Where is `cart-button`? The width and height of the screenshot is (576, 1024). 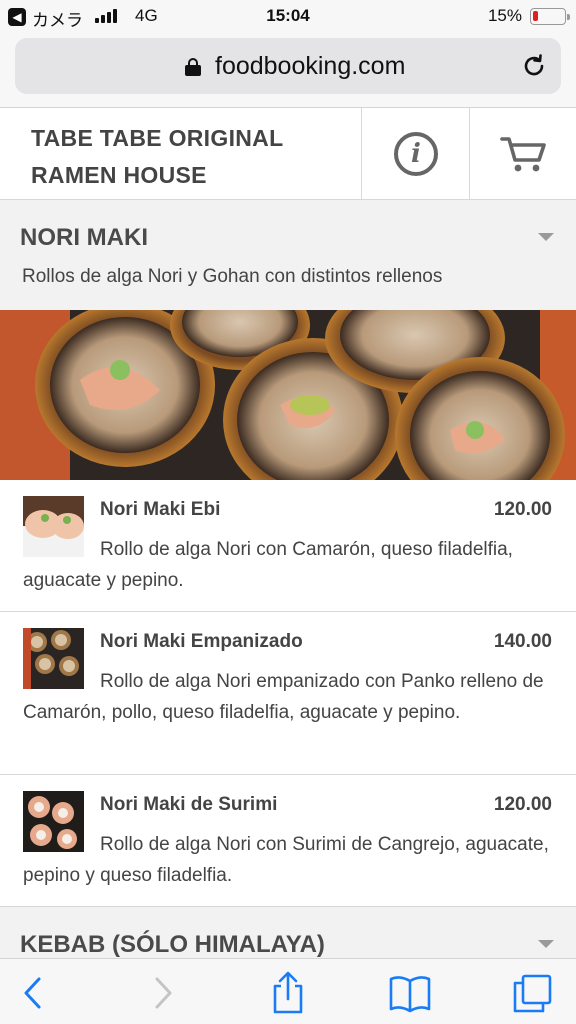
cart-button is located at coordinates (522, 154).